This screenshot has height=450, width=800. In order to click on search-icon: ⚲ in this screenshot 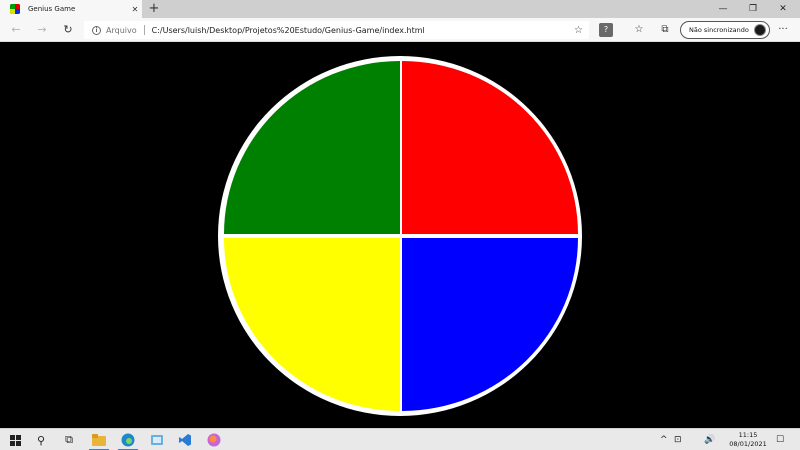, I will do `click(41, 440)`.